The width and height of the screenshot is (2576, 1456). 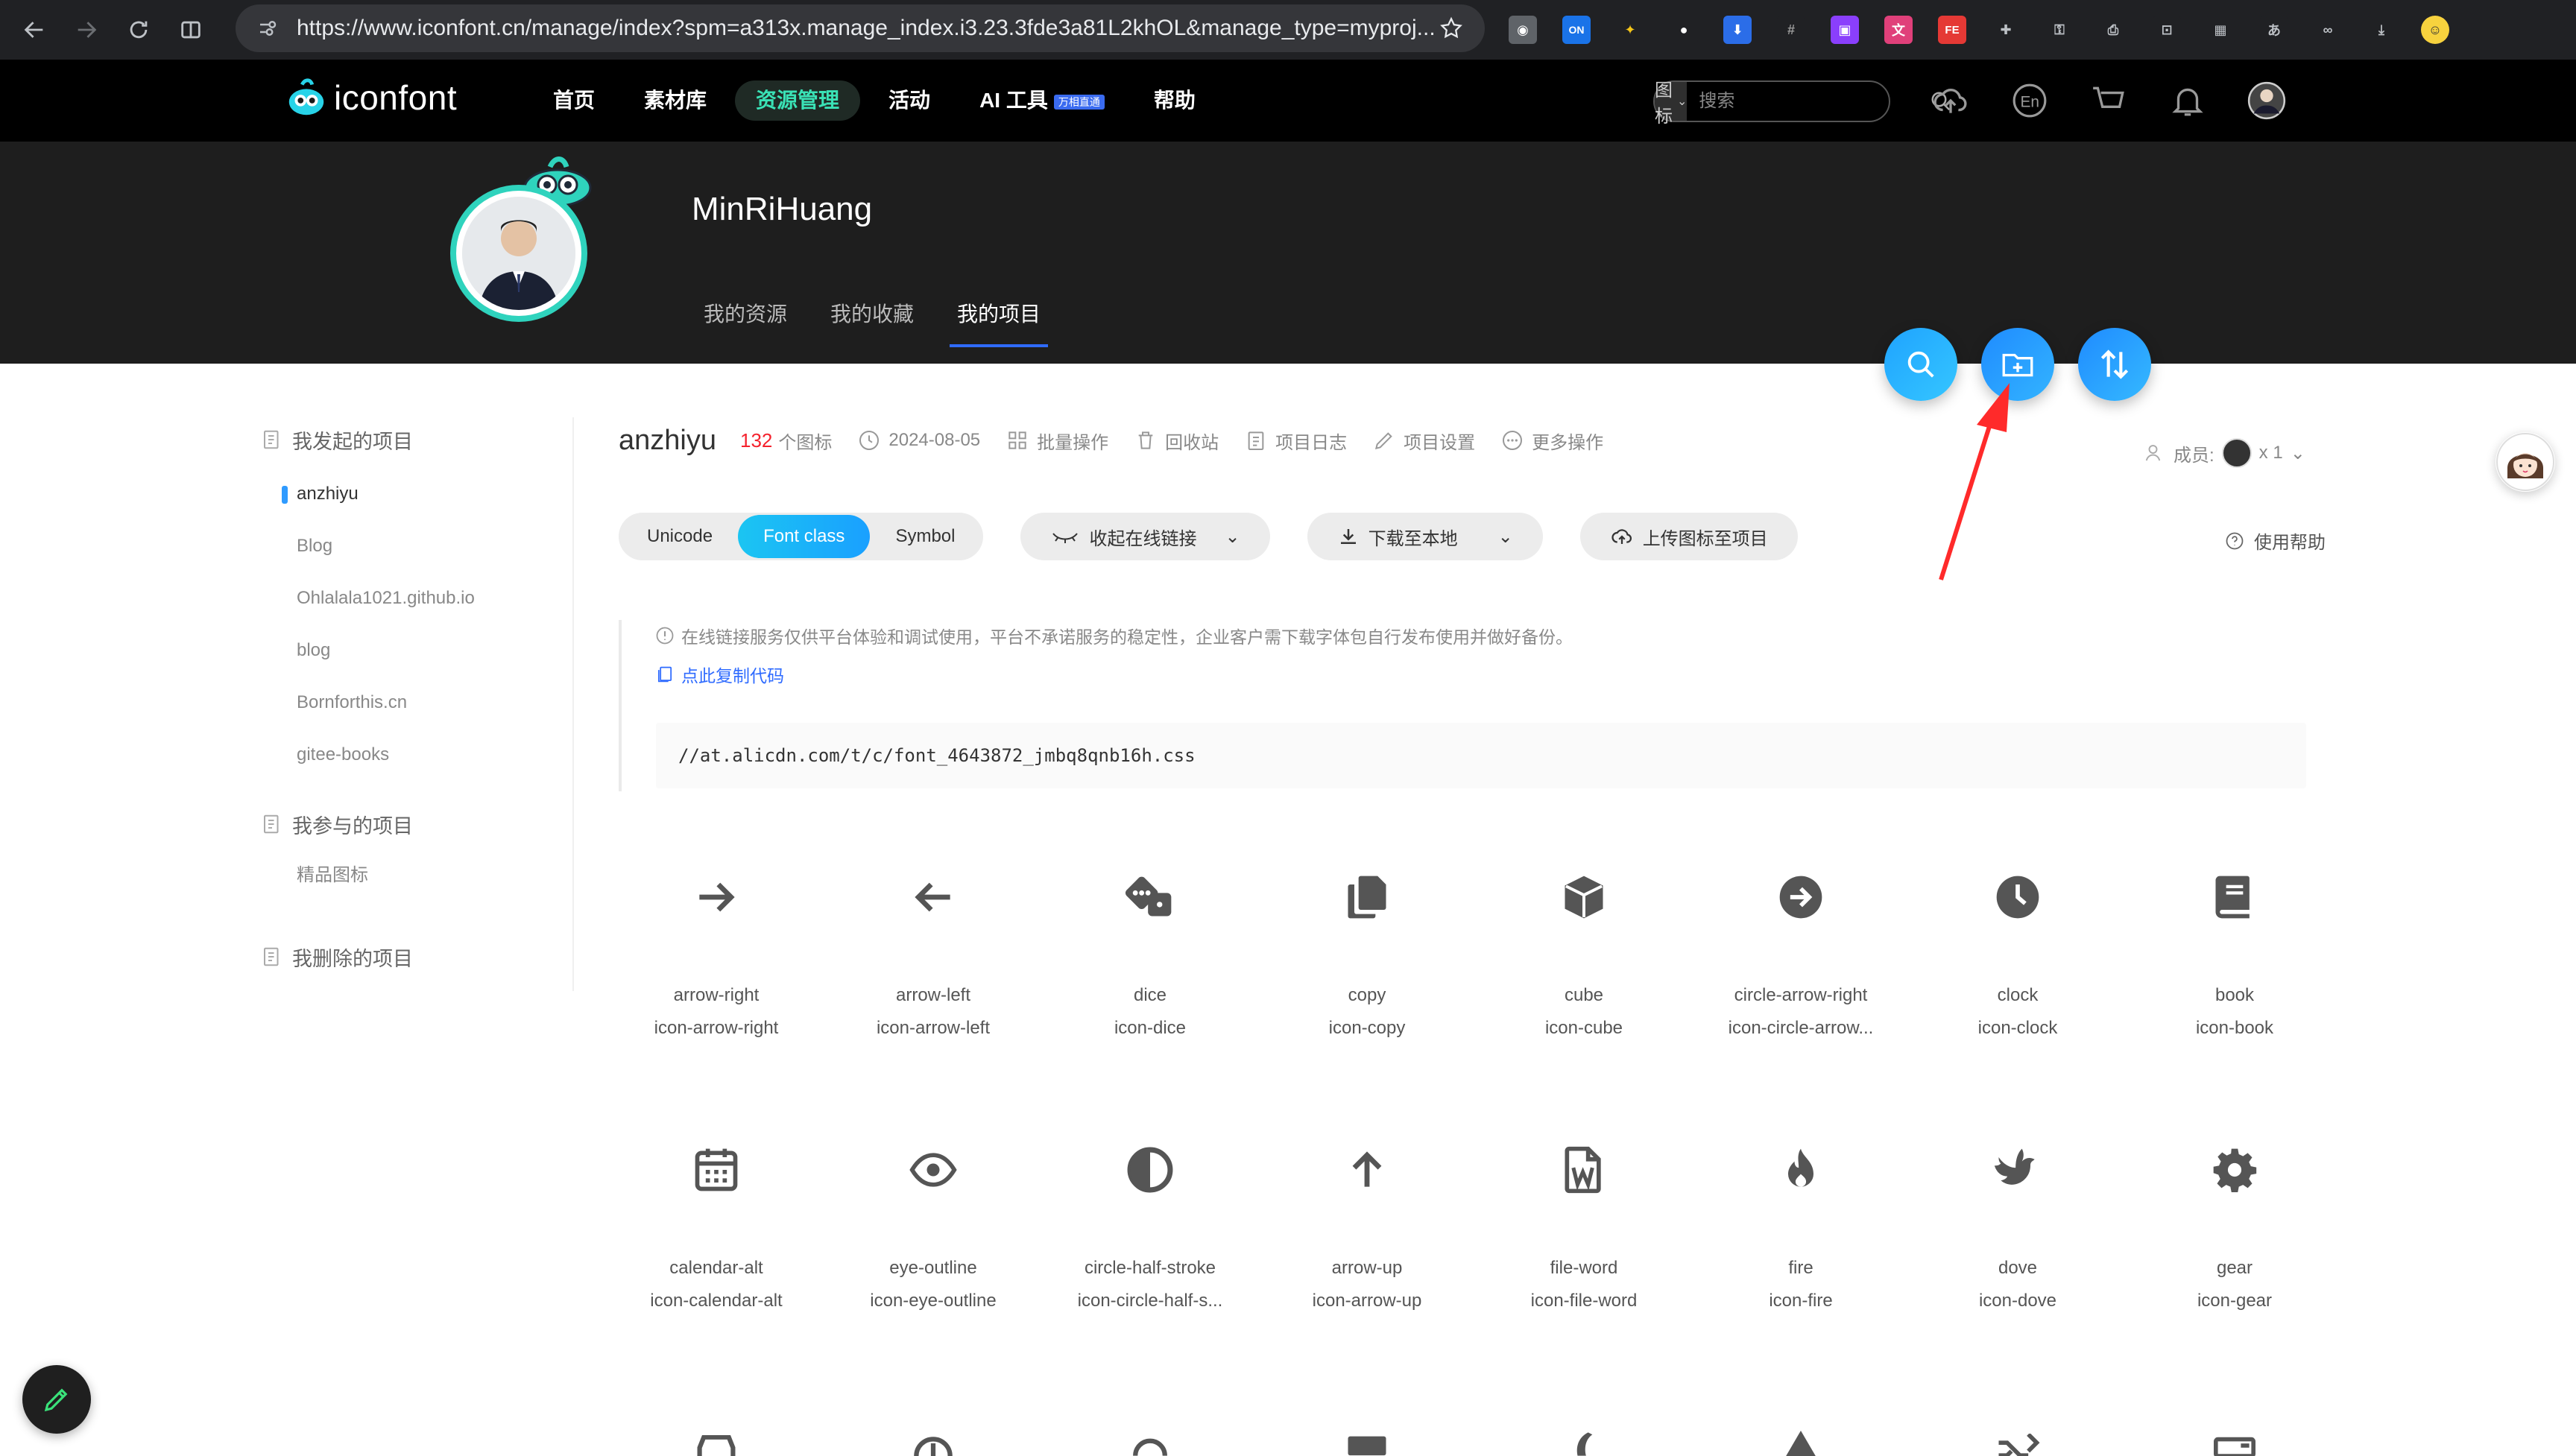 I want to click on edit-floating-button, so click(x=56, y=1399).